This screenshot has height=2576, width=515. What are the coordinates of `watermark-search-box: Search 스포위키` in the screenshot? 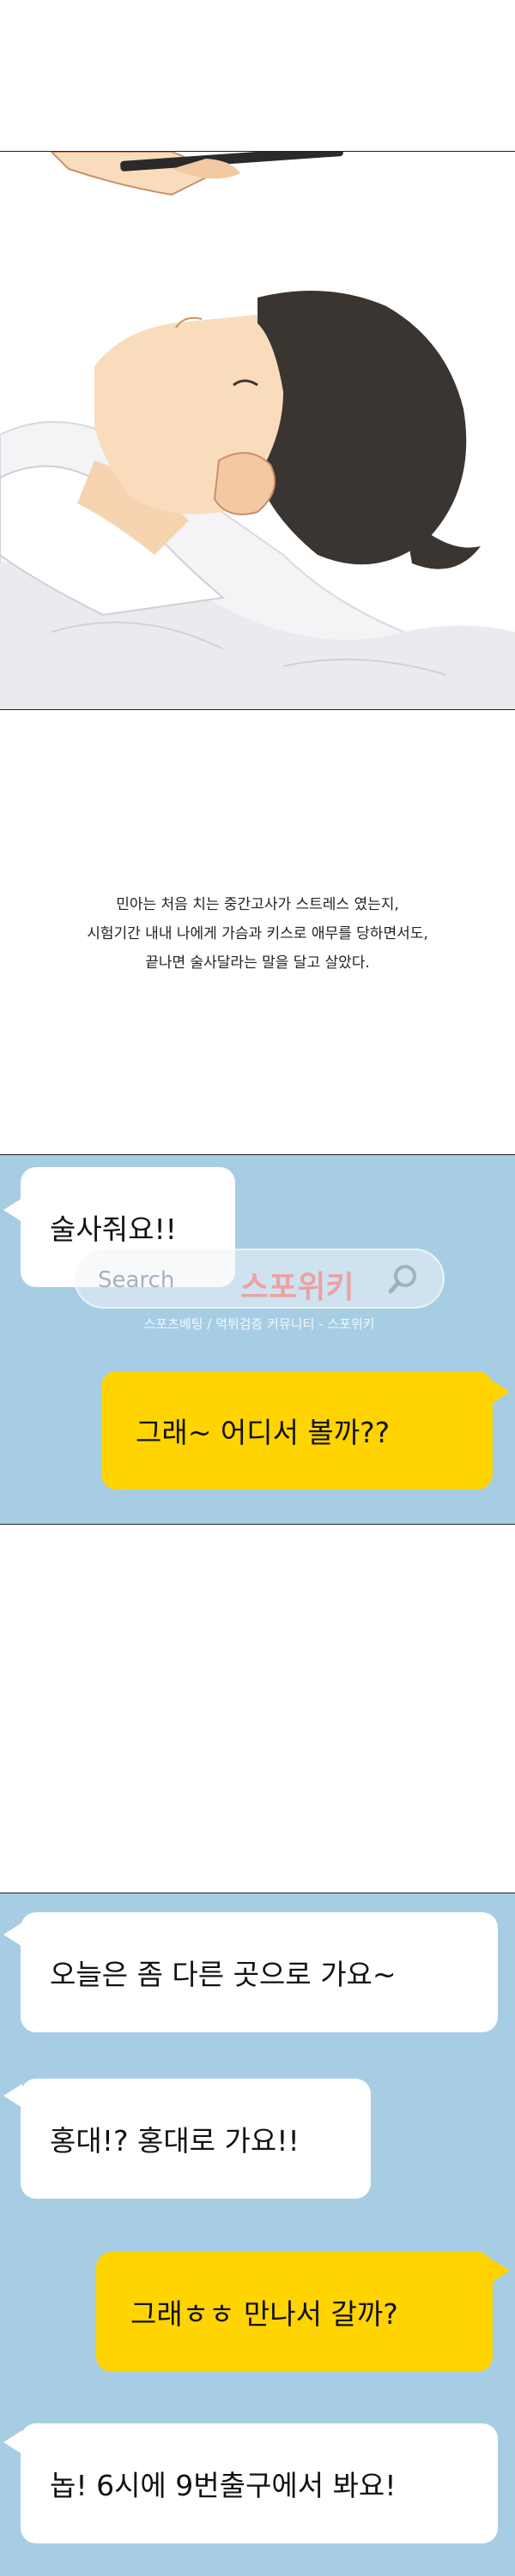 It's located at (259, 1279).